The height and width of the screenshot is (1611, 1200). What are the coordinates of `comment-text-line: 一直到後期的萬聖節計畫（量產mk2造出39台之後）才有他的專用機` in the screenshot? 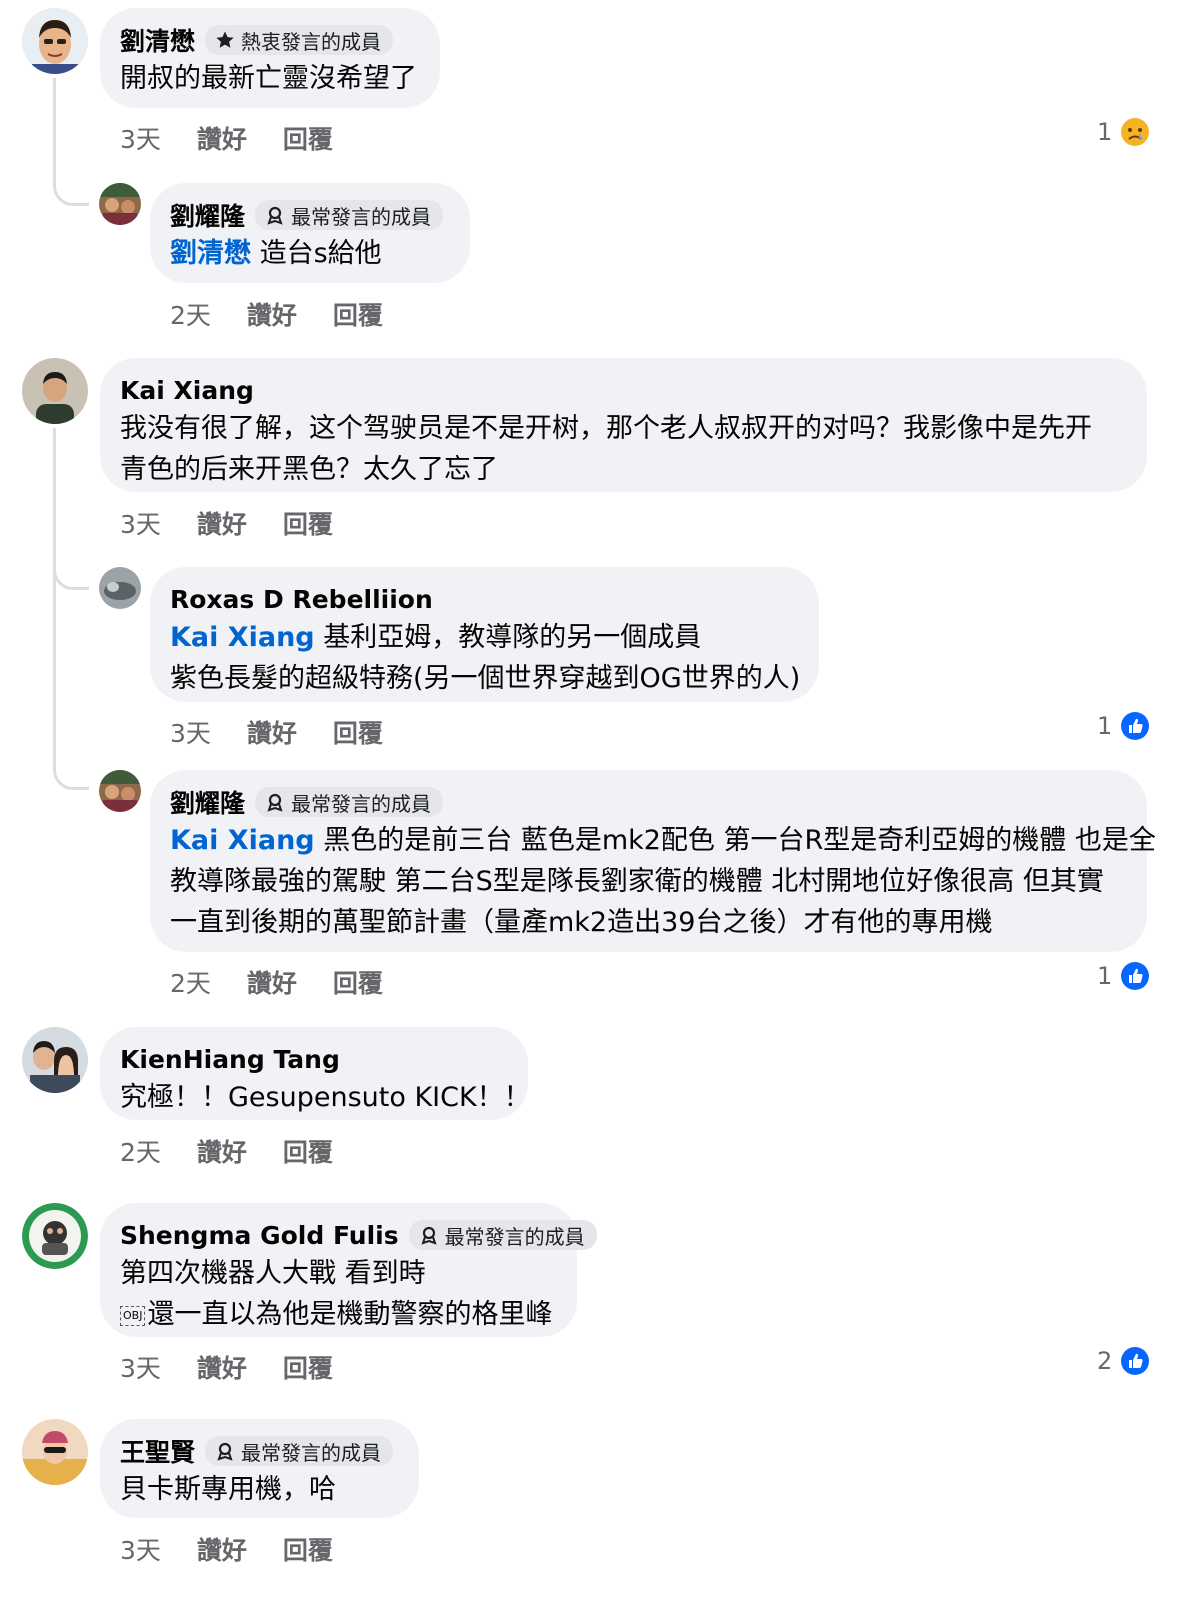 It's located at (581, 922).